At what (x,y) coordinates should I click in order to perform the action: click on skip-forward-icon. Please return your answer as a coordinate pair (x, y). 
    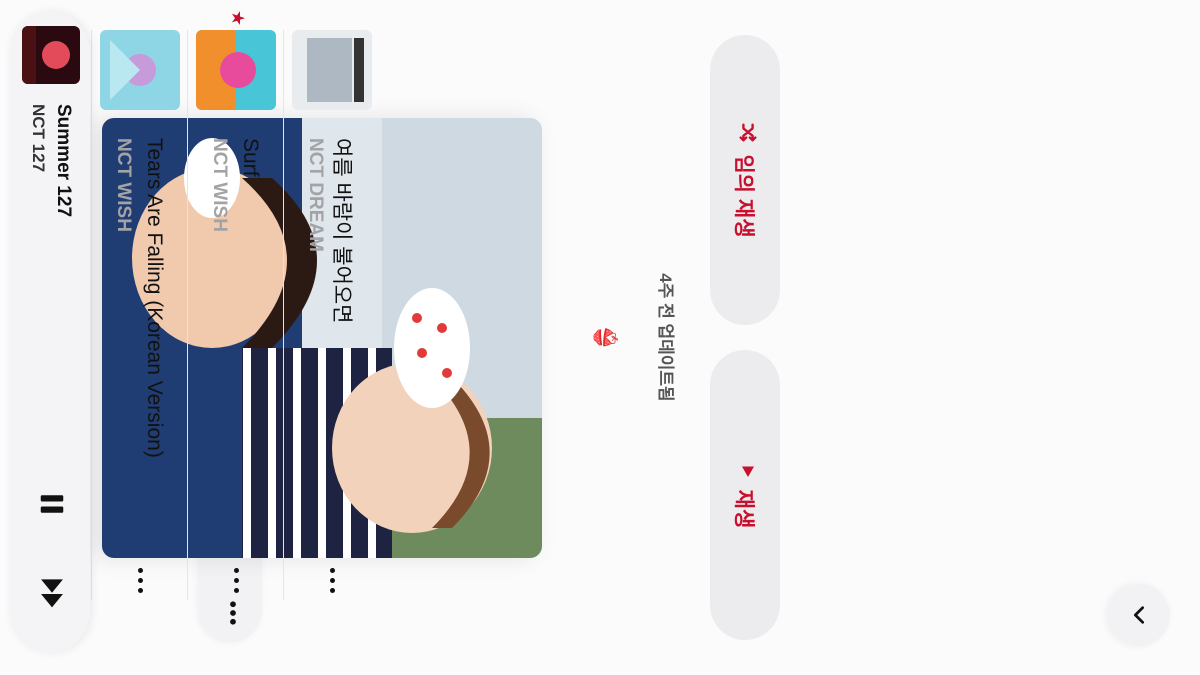
    Looking at the image, I should click on (50, 594).